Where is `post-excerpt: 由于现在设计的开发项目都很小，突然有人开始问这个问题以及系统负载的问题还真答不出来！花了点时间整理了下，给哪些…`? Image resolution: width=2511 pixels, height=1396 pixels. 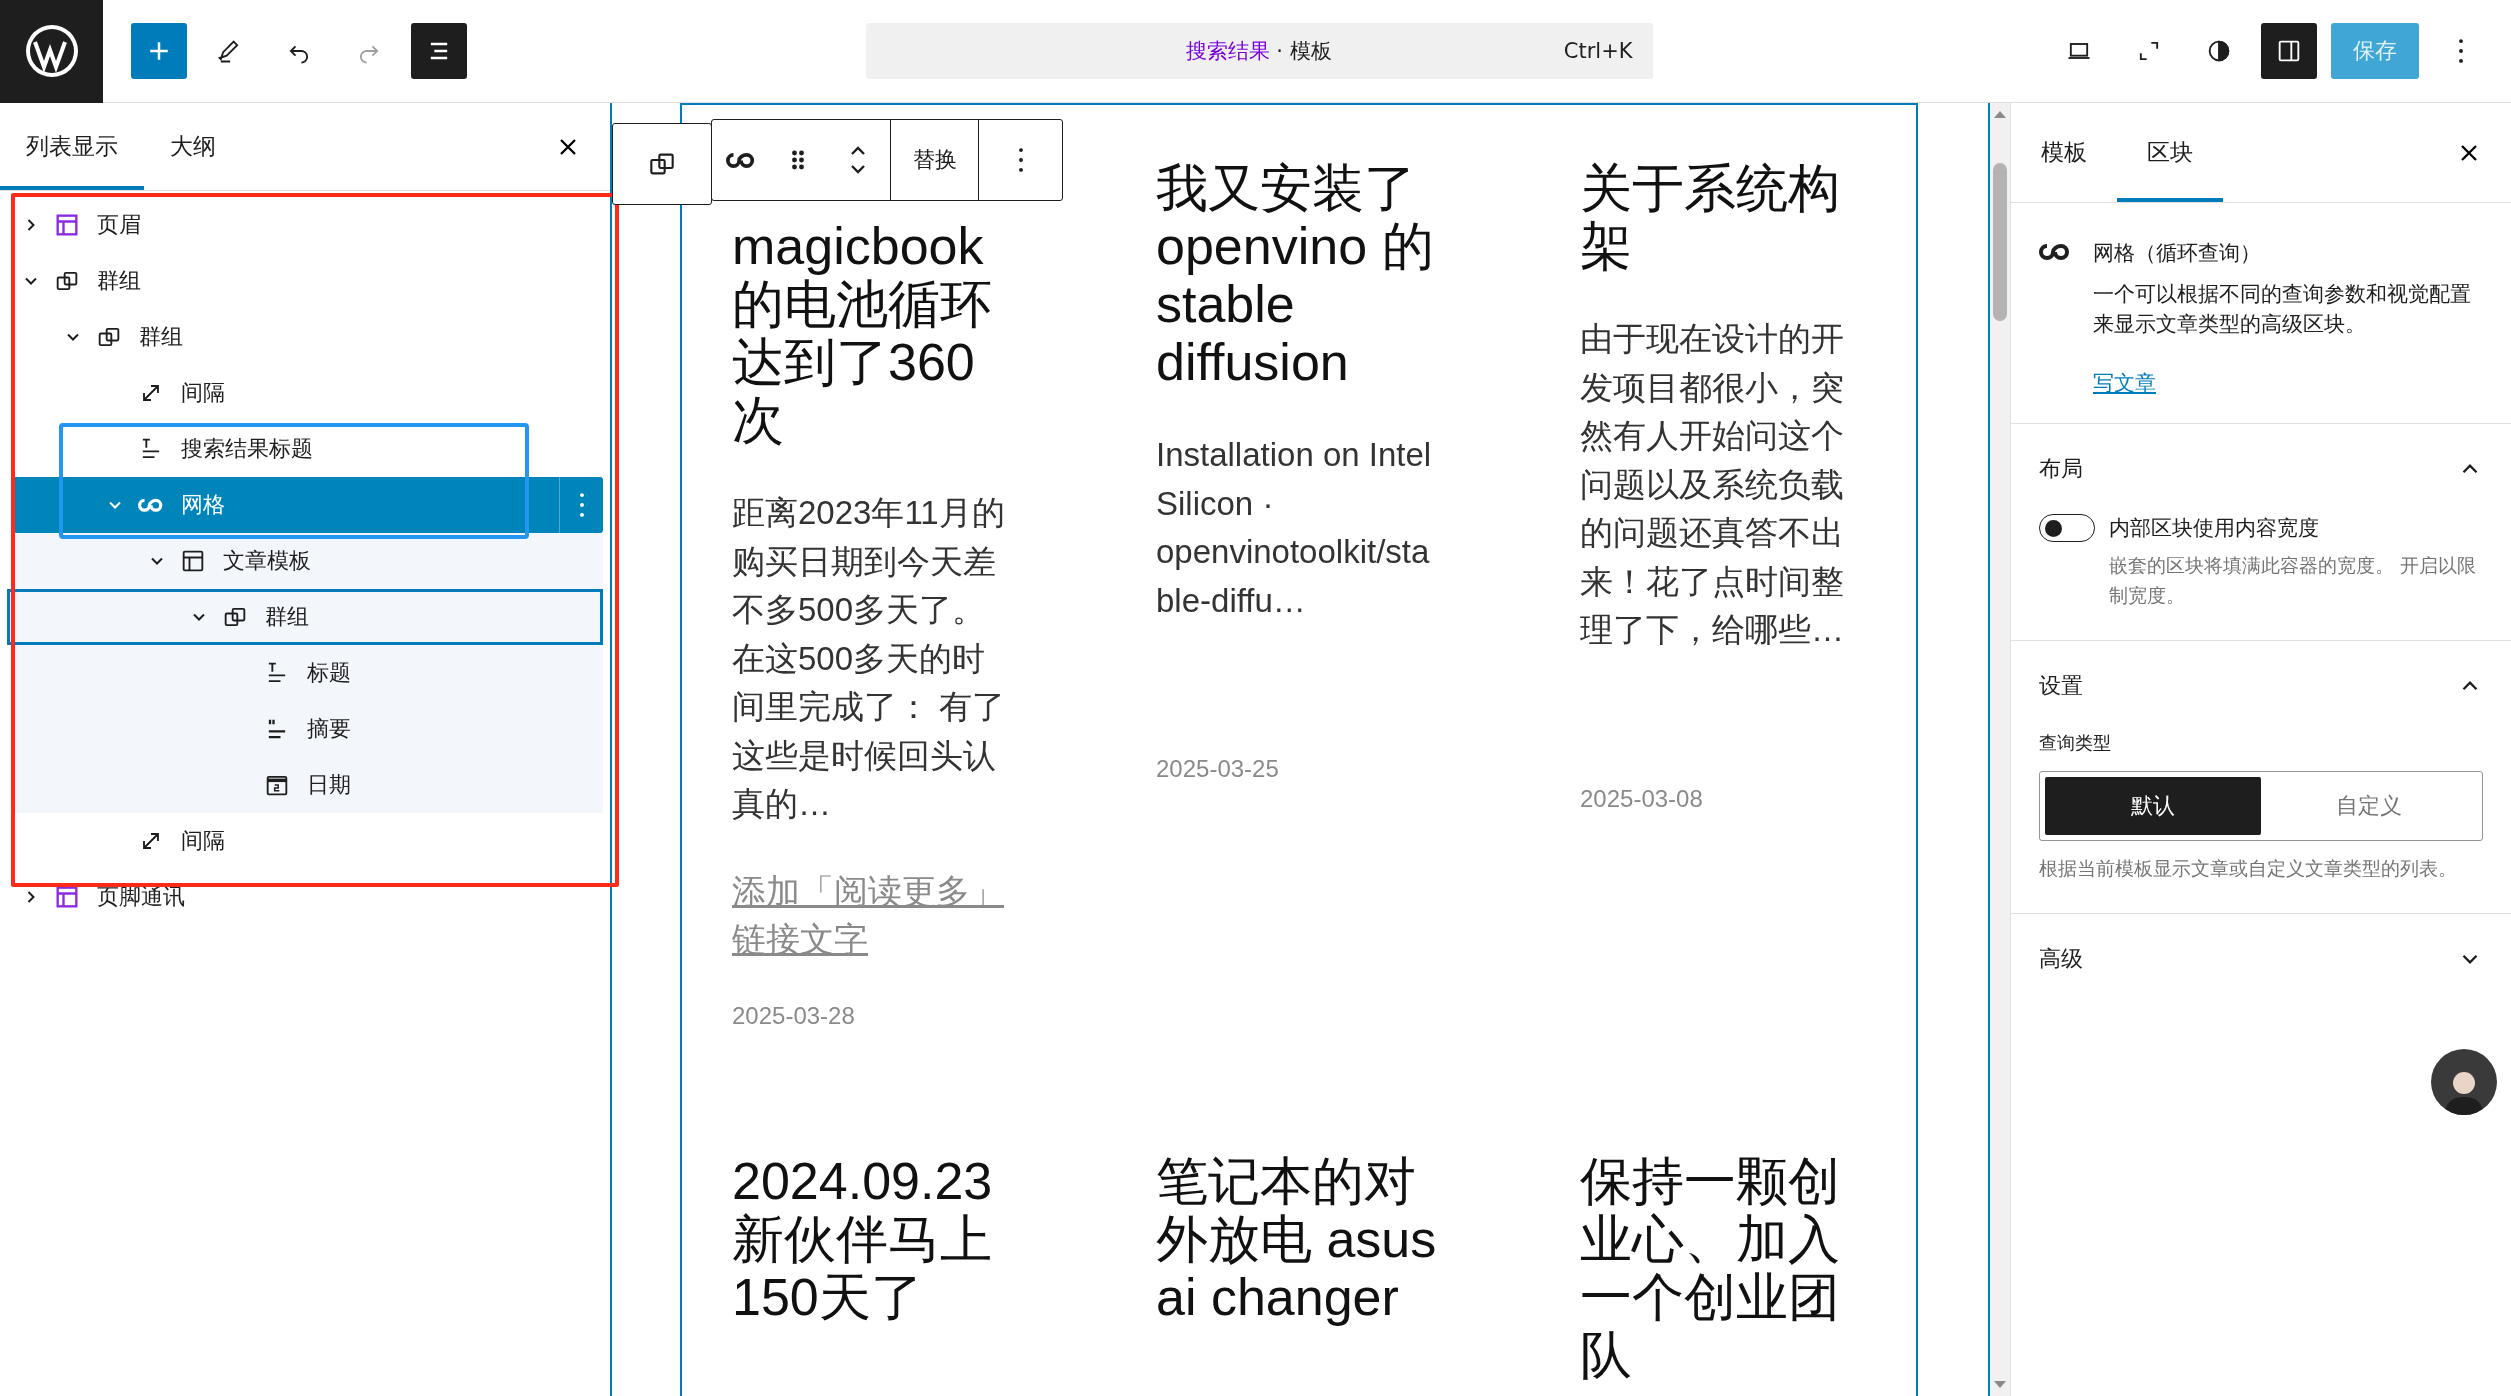
post-excerpt: 由于现在设计的开发项目都很小，突然有人开始问这个问题以及系统负载的问题还真答不出来！花了点时间整理了下，给哪些… is located at coordinates (1712, 484).